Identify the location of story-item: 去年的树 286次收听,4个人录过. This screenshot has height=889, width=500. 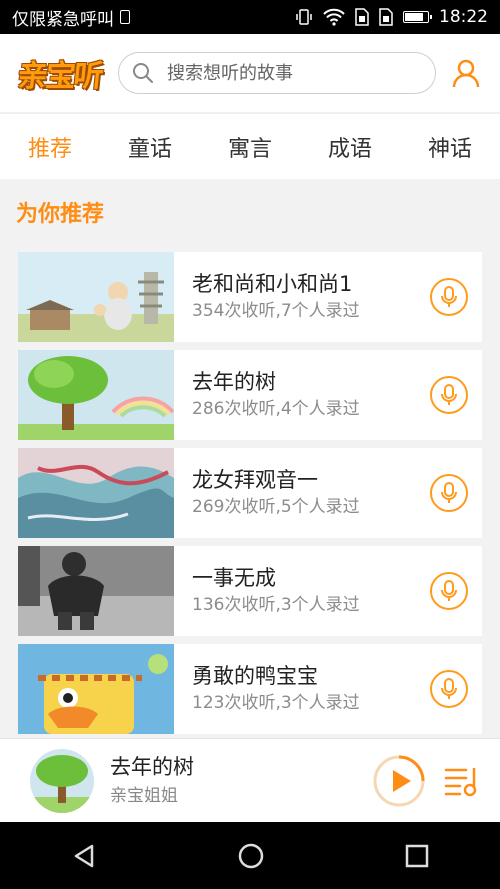
(250, 395).